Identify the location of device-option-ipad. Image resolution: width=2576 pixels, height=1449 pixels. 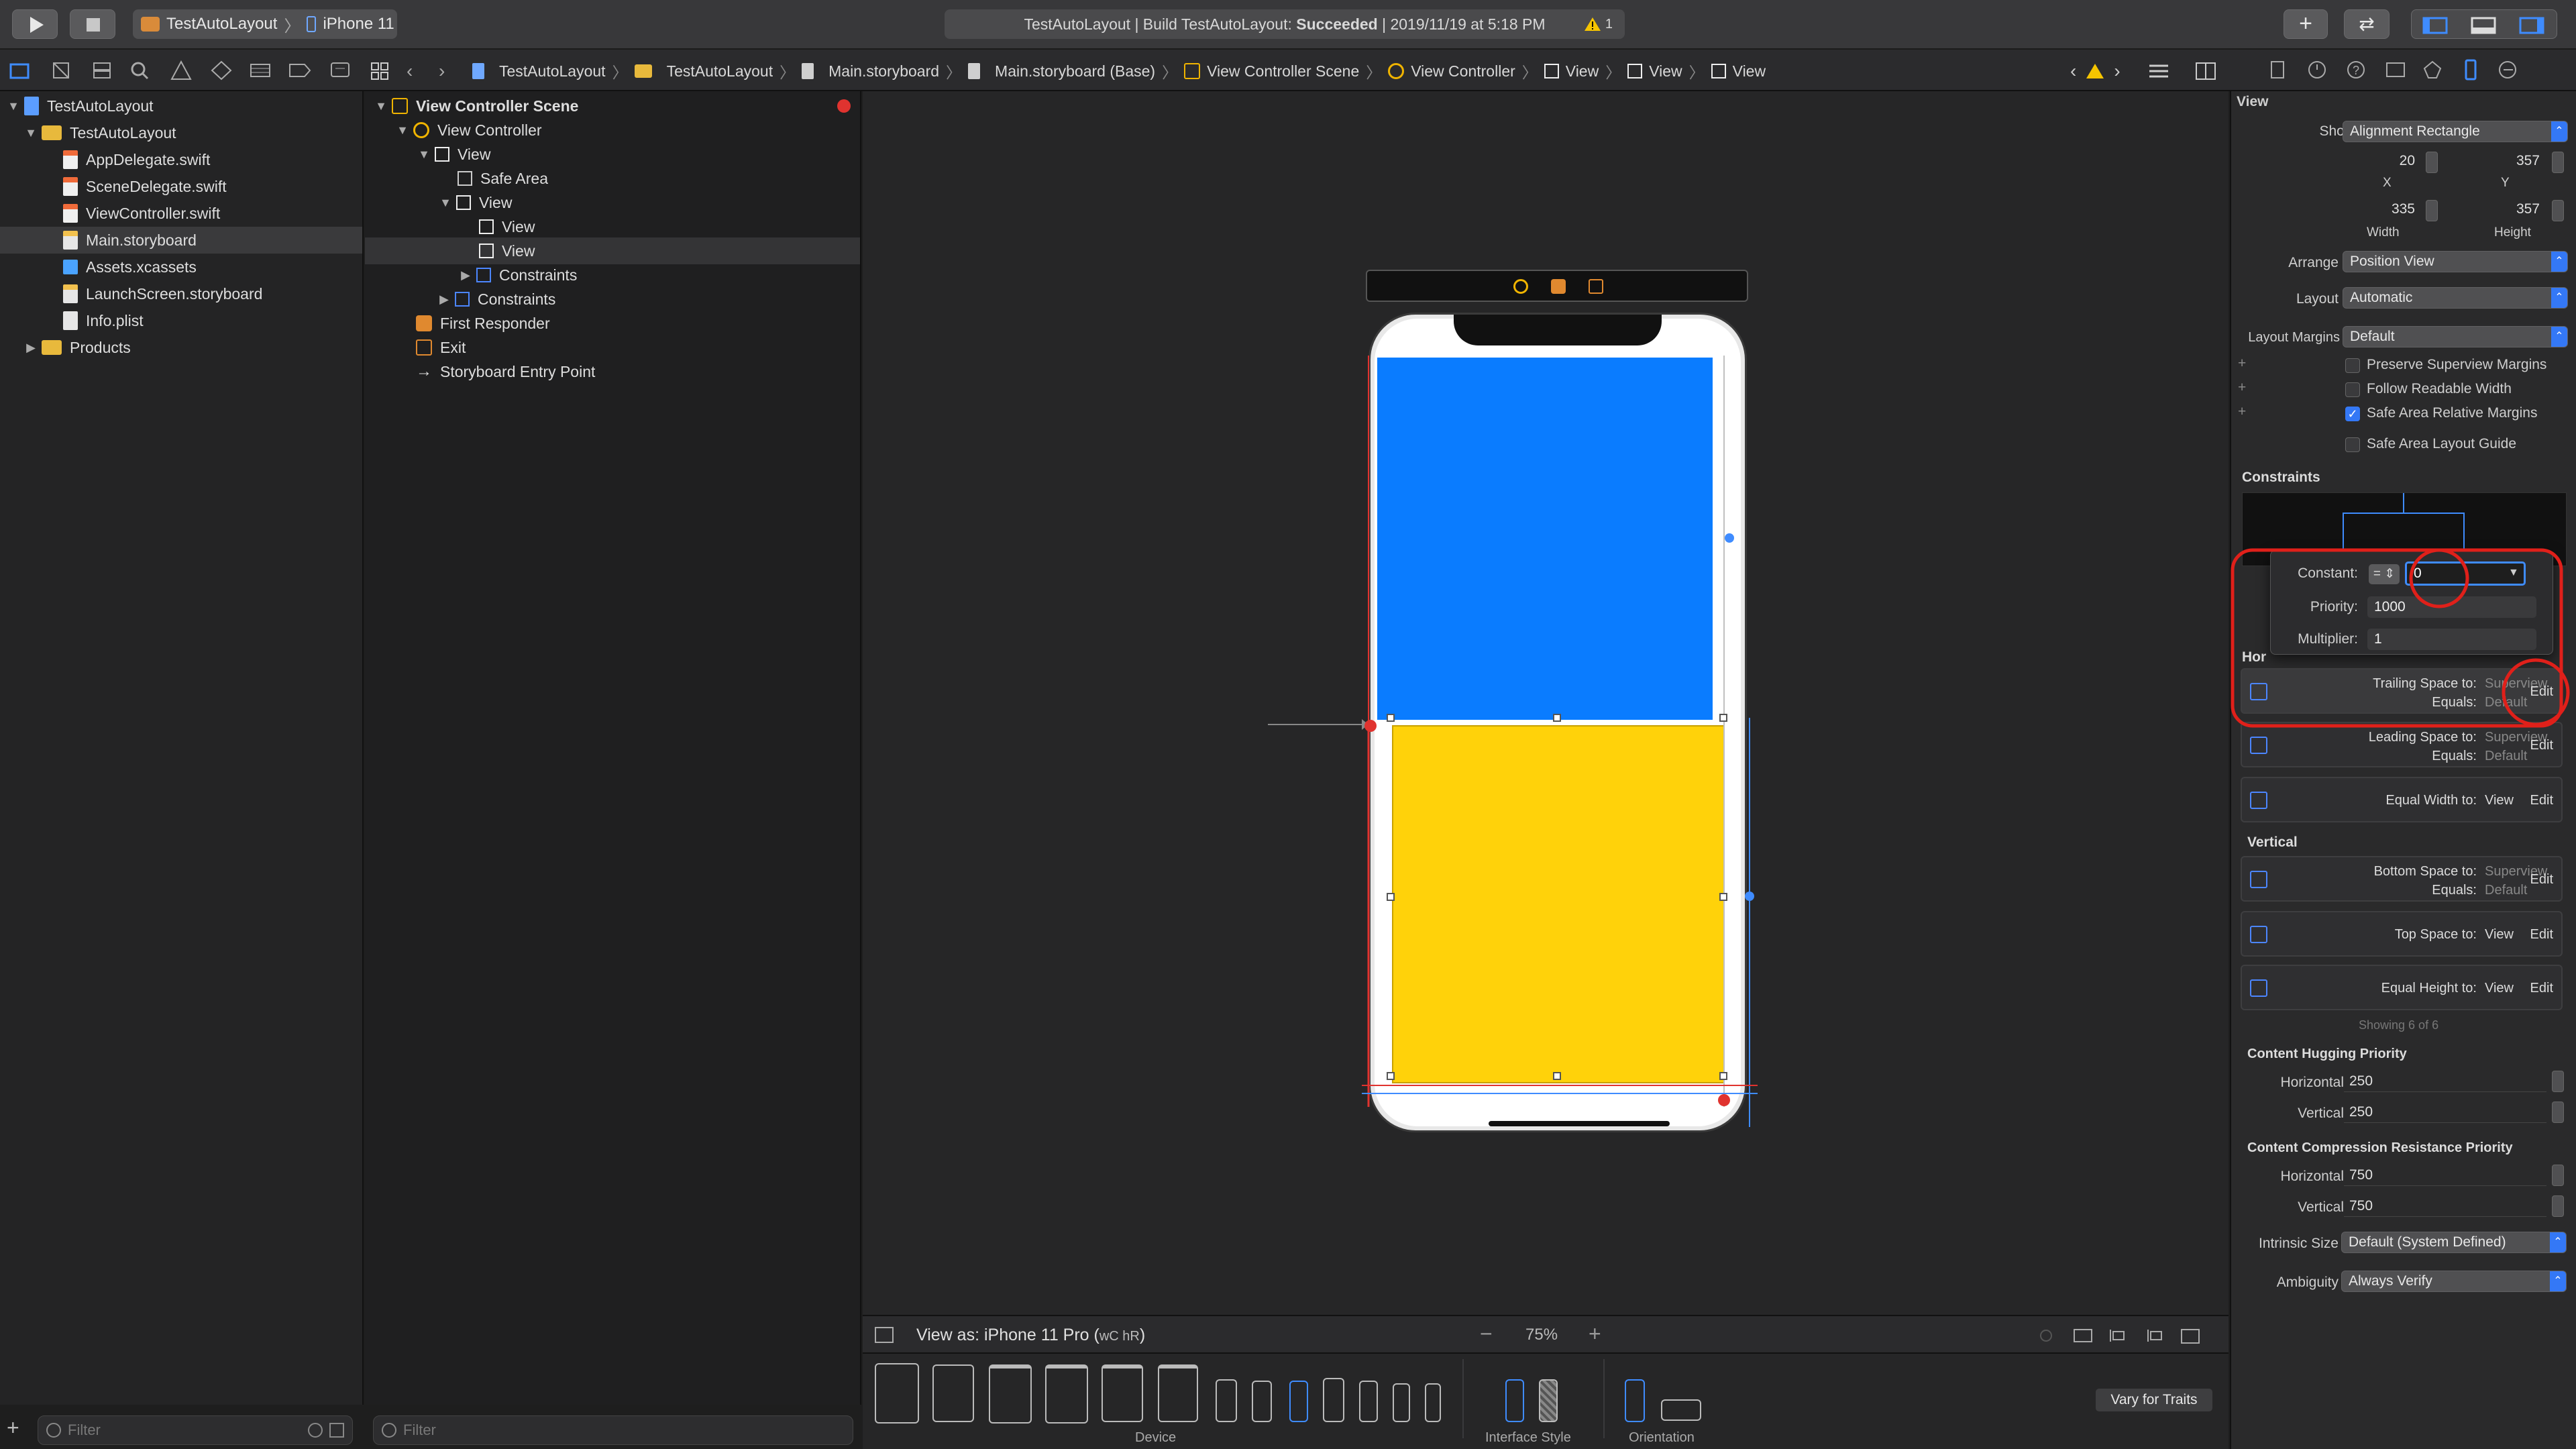
(1066, 1394).